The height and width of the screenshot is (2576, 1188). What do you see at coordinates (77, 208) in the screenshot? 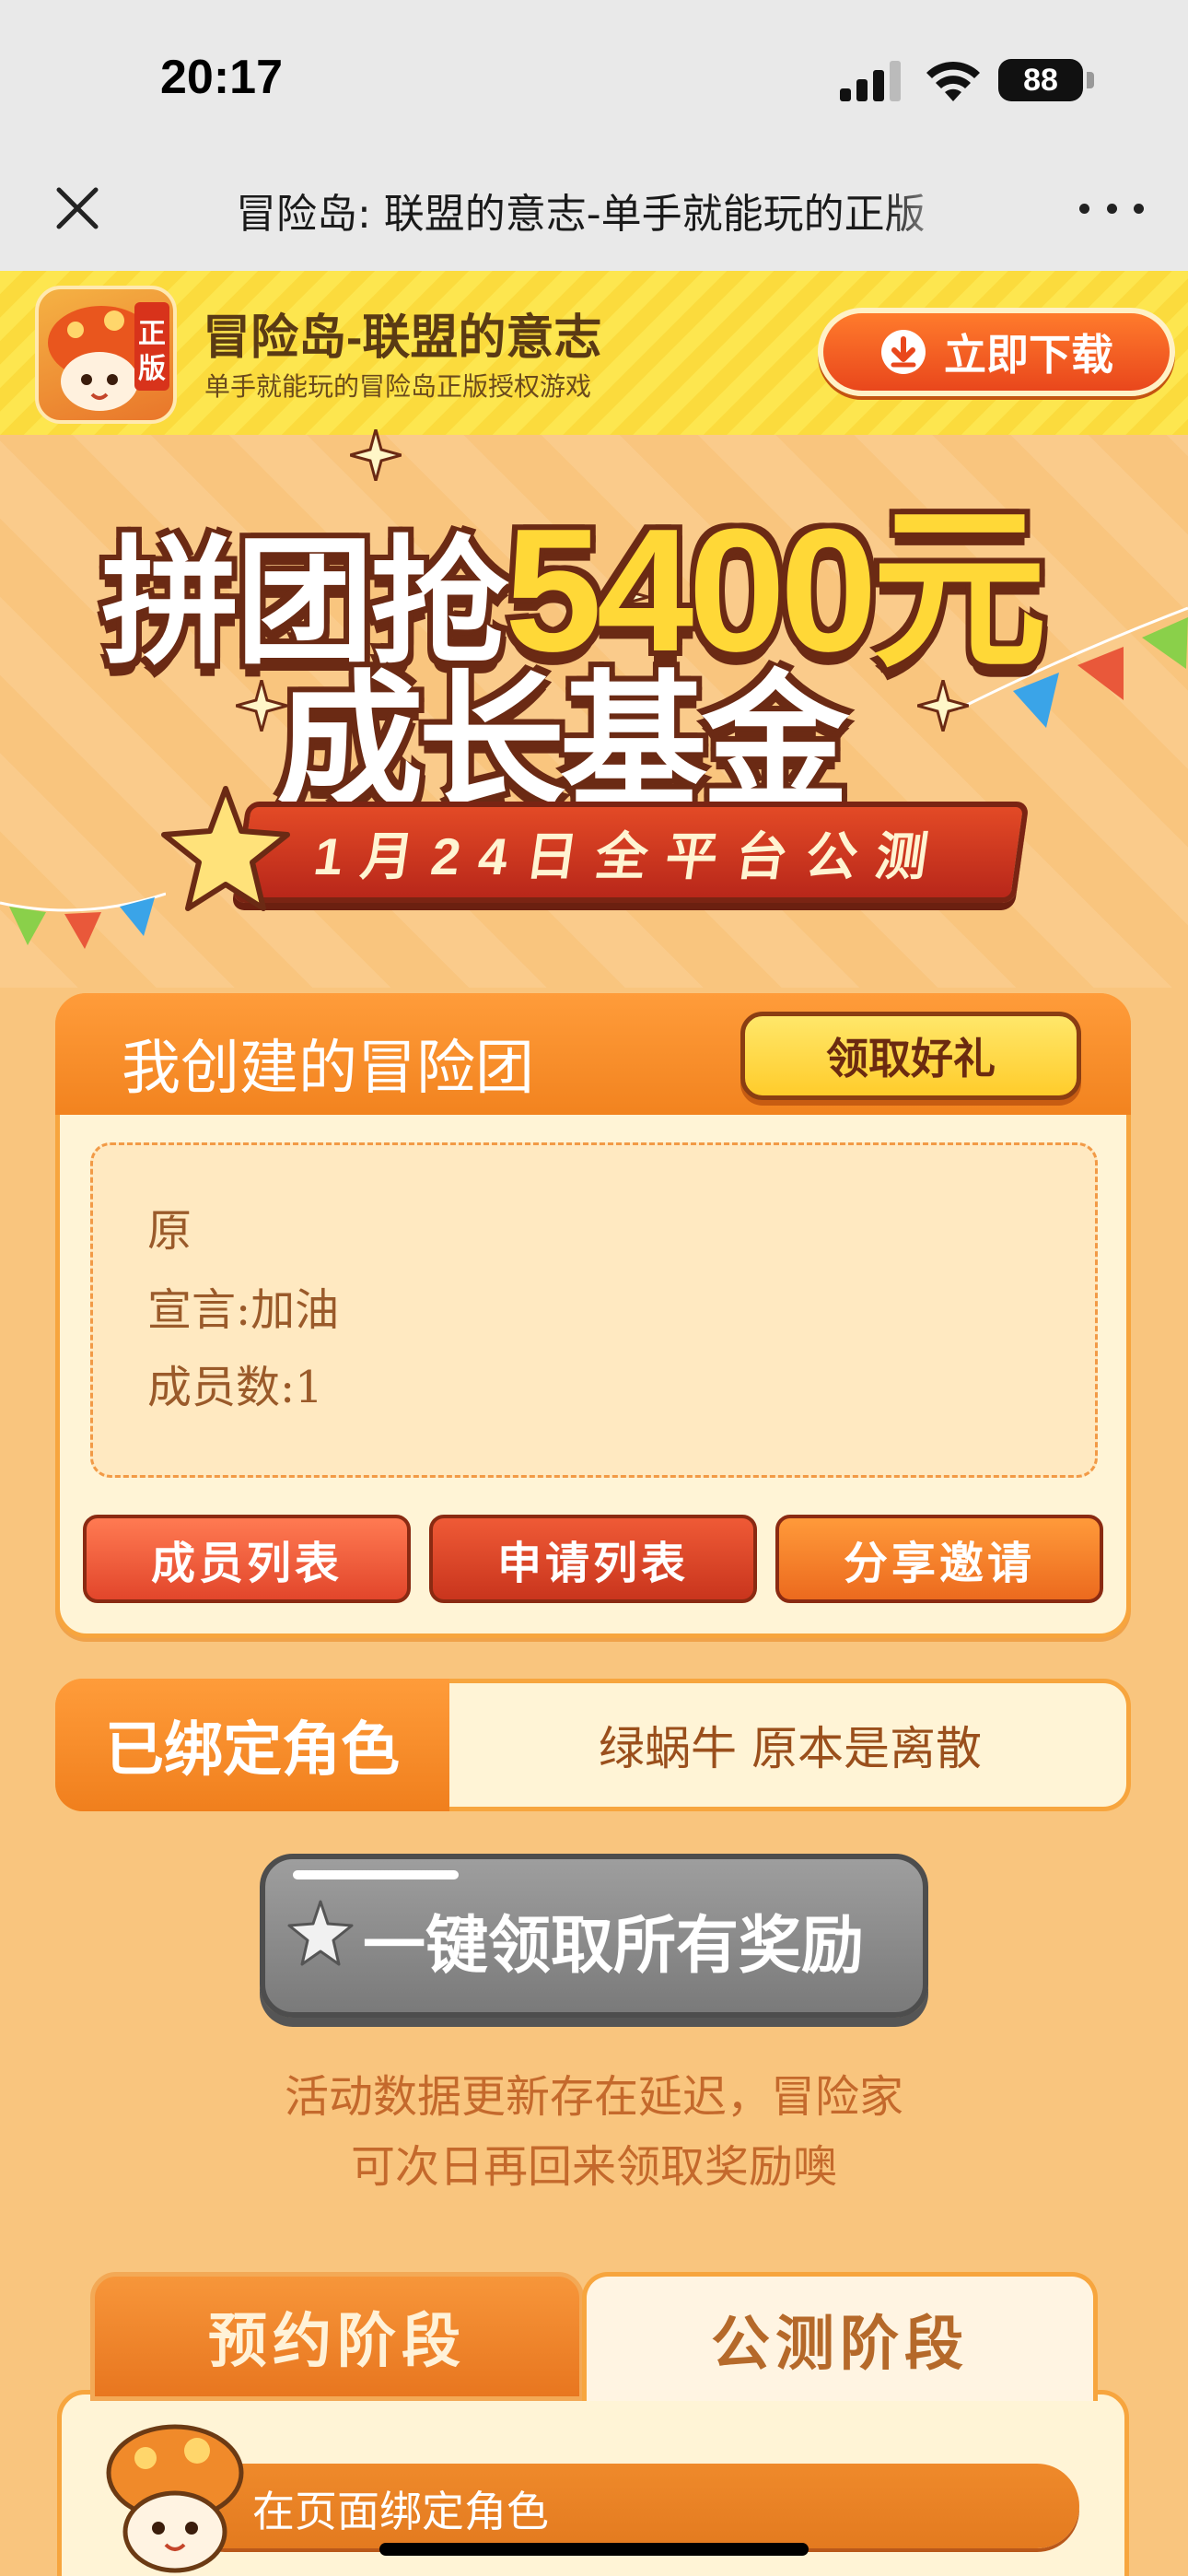
I see `close-icon` at bounding box center [77, 208].